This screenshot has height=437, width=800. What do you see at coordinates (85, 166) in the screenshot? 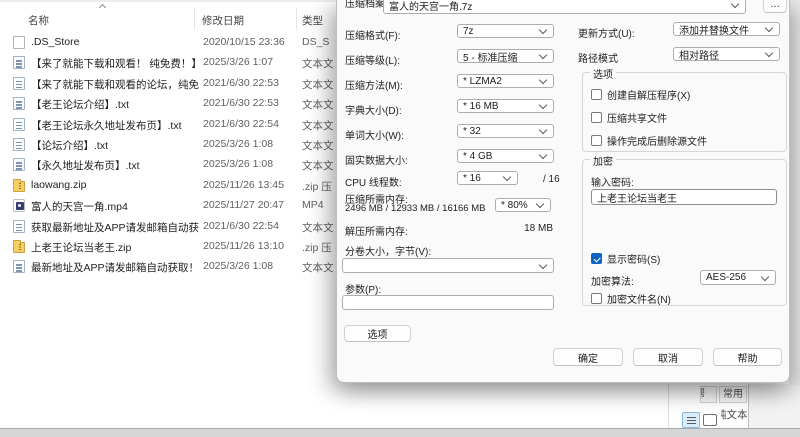
I see `file-name: 【永久地址发布页】.txt` at bounding box center [85, 166].